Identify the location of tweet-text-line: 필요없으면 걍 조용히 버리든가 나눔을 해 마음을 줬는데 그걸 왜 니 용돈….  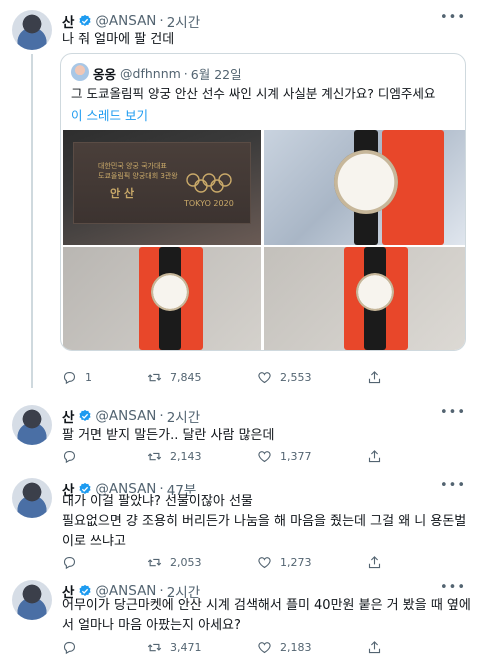
(264, 521).